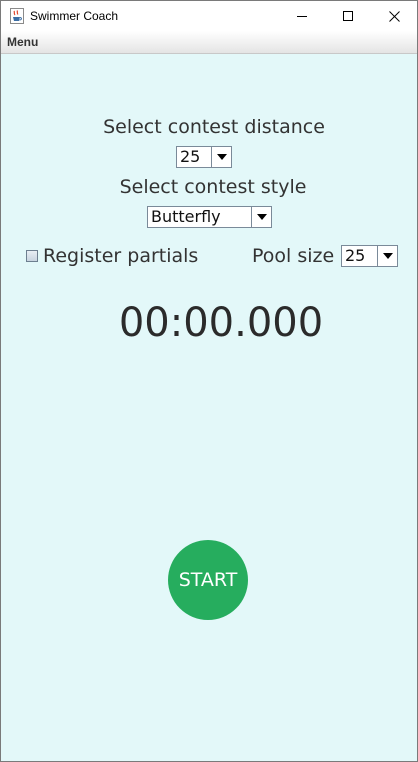 The height and width of the screenshot is (762, 418). Describe the element at coordinates (186, 216) in the screenshot. I see `contest-style-value: Butterfly` at that location.